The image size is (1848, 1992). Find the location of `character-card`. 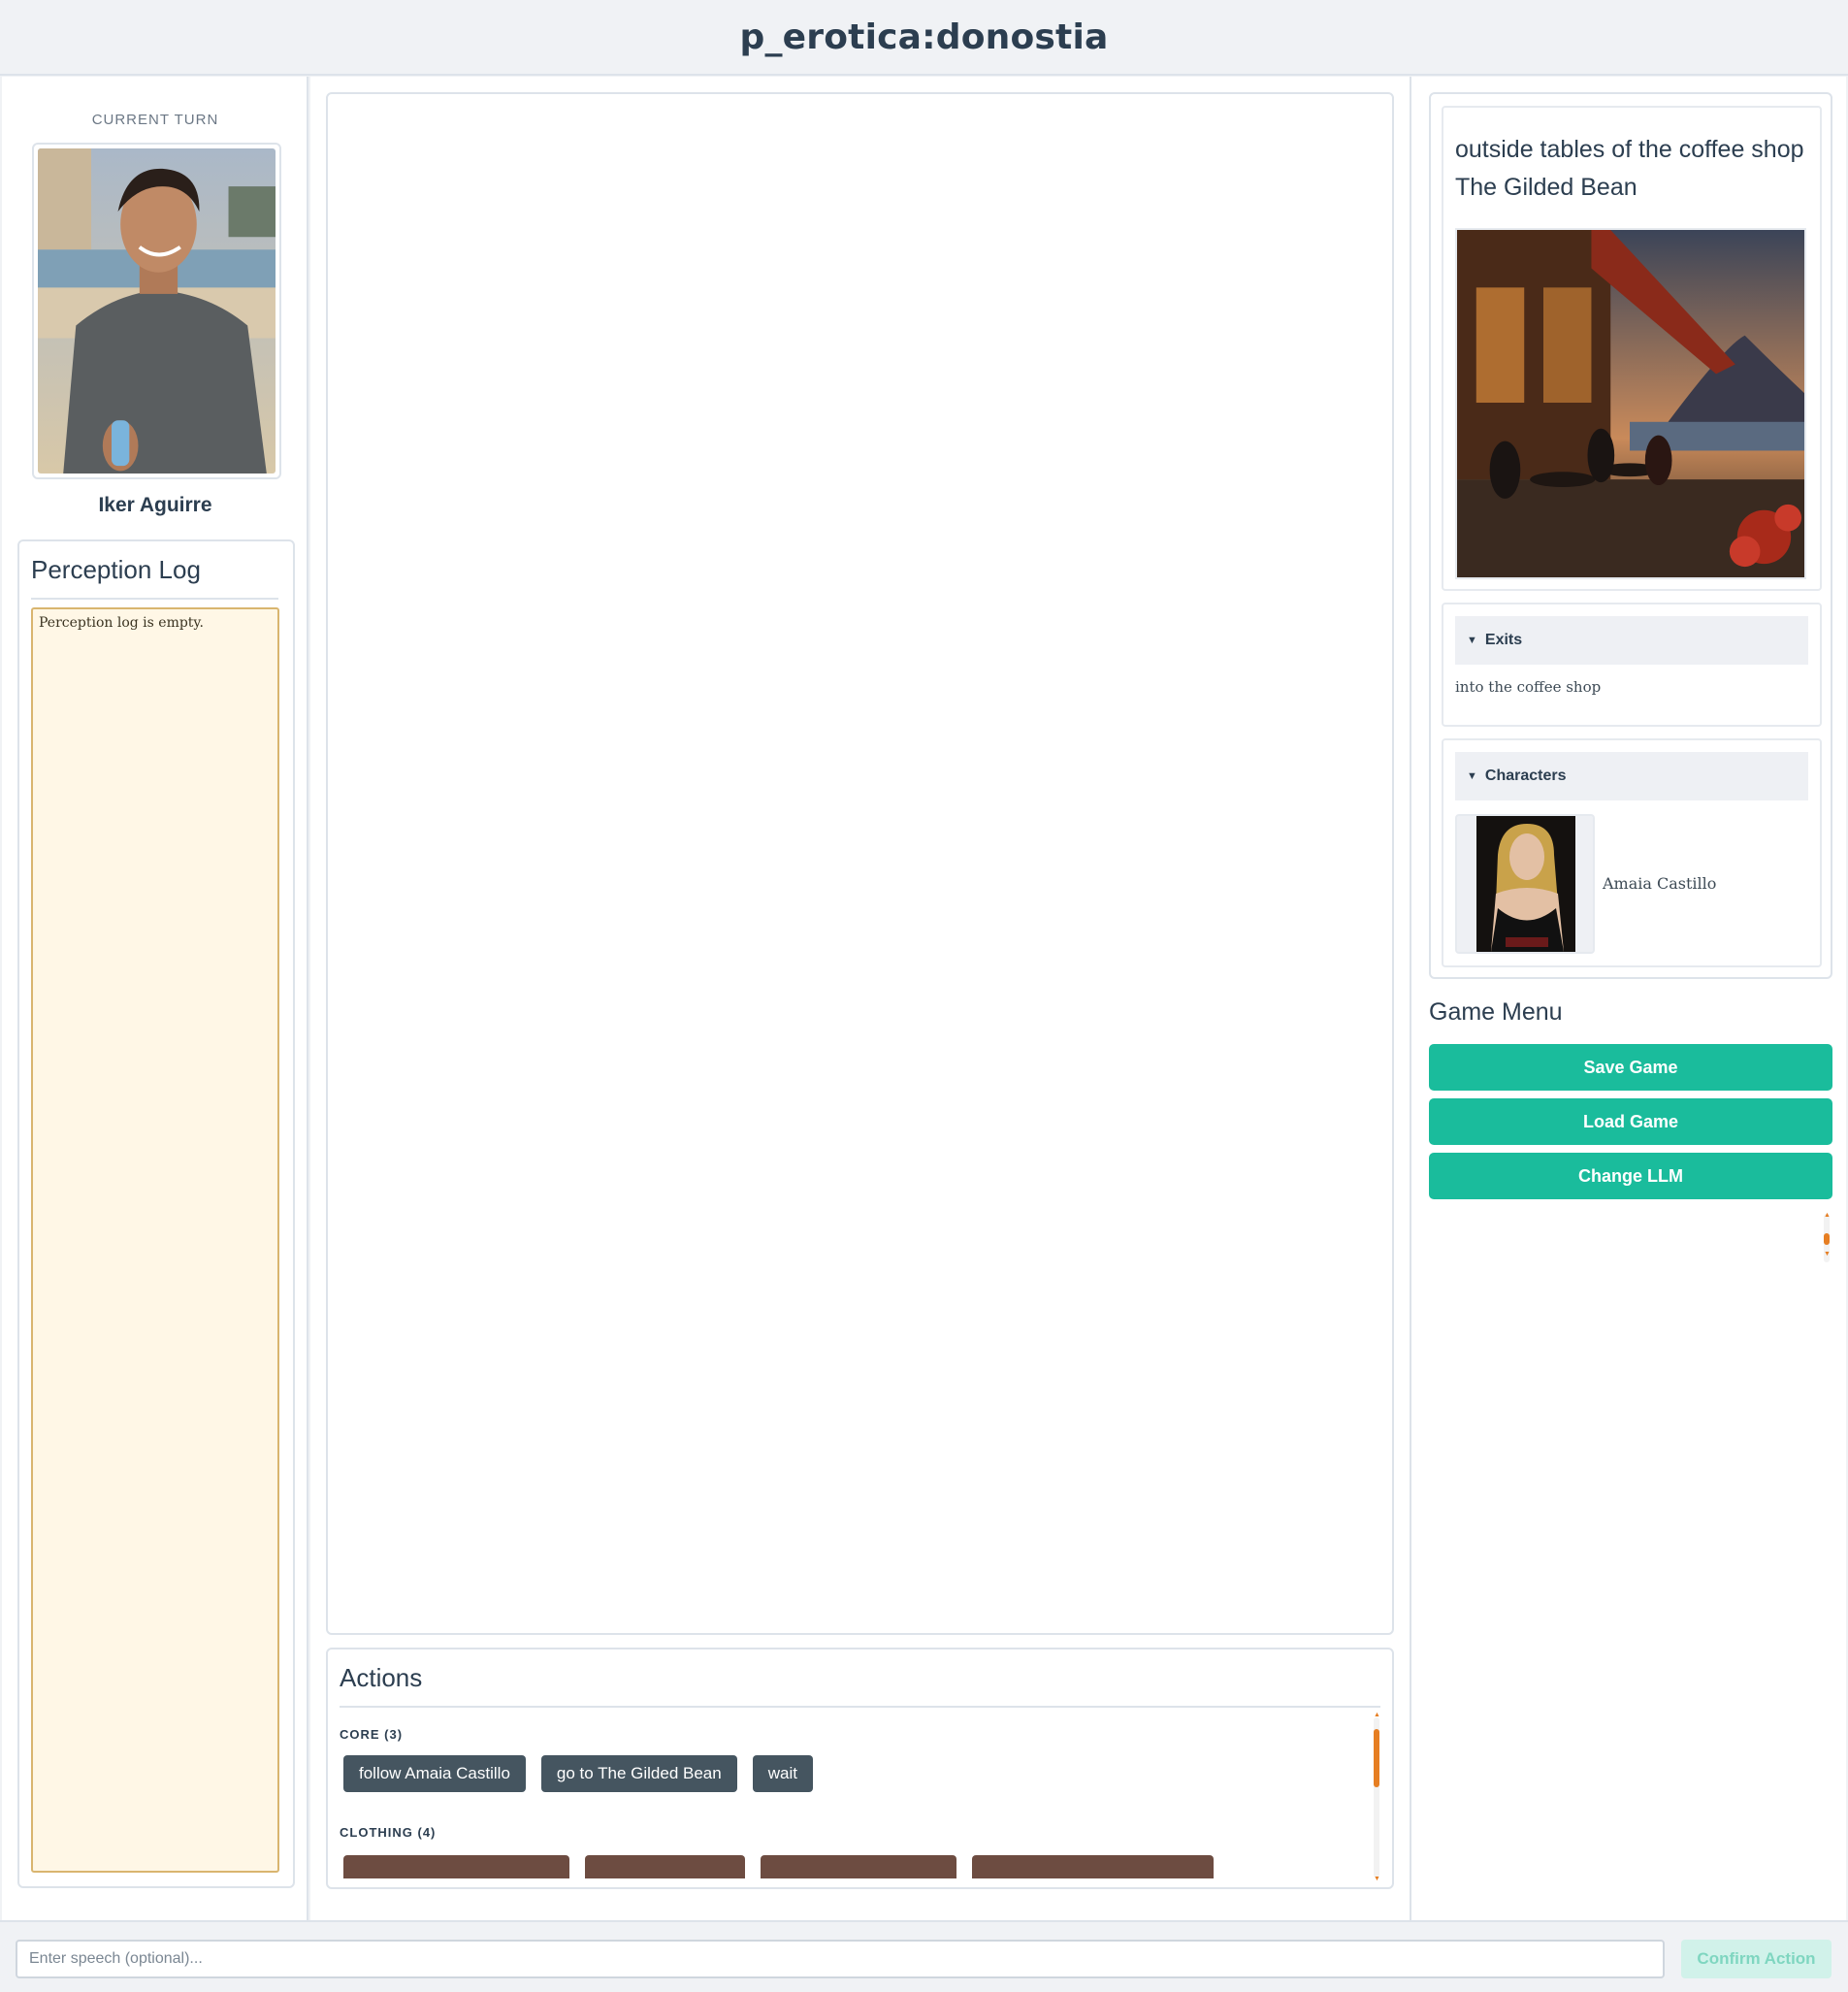

character-card is located at coordinates (1525, 884).